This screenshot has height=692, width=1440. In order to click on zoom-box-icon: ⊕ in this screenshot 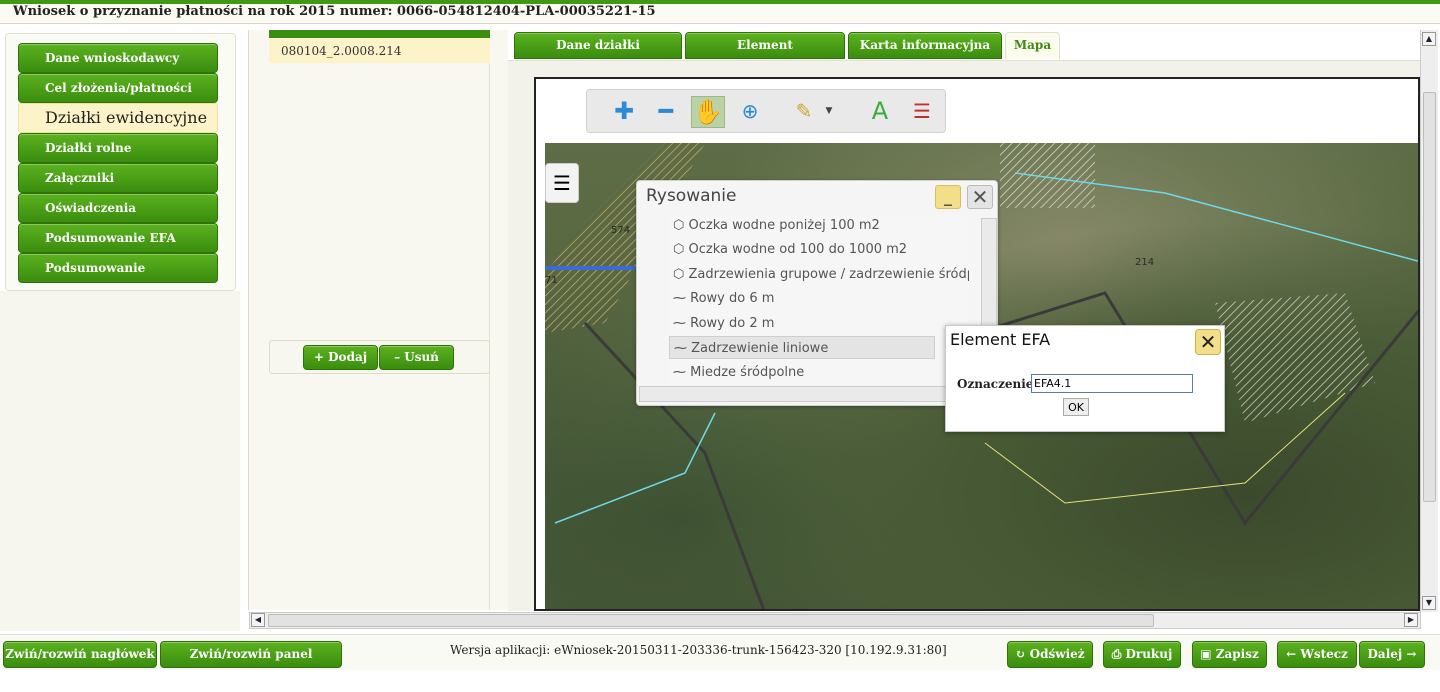, I will do `click(750, 112)`.